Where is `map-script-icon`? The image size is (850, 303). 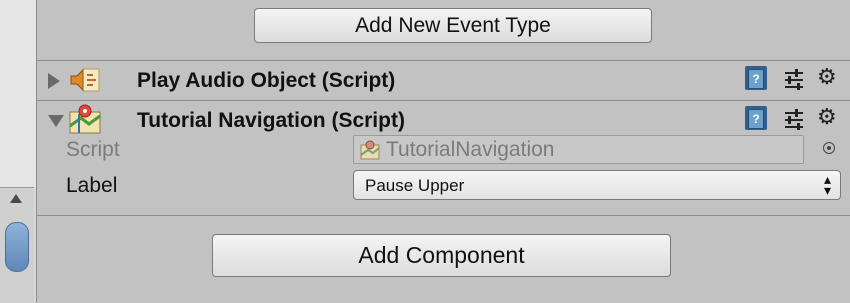 map-script-icon is located at coordinates (85, 119).